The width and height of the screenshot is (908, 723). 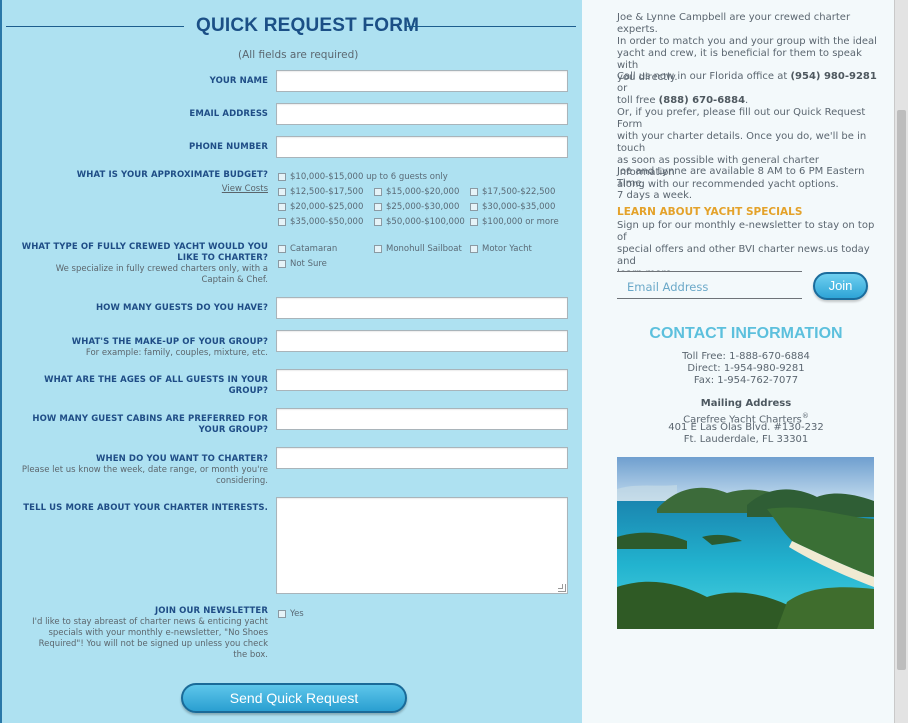 I want to click on newsletter-label: JOIN OUR NEWSLETTER, so click(x=211, y=611).